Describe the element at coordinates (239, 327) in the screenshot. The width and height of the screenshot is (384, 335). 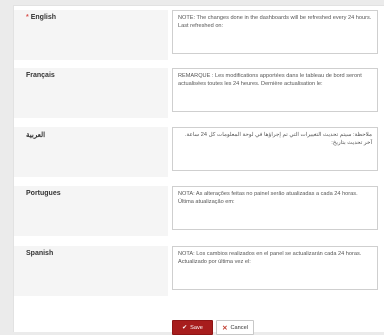
I see `cancel-label: Cancel` at that location.